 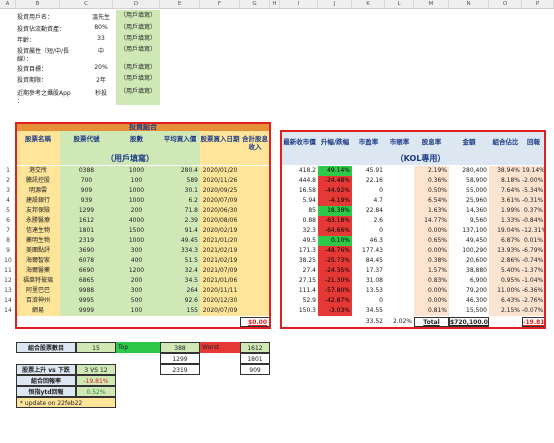 I want to click on column-letter-b: B, so click(x=38, y=4).